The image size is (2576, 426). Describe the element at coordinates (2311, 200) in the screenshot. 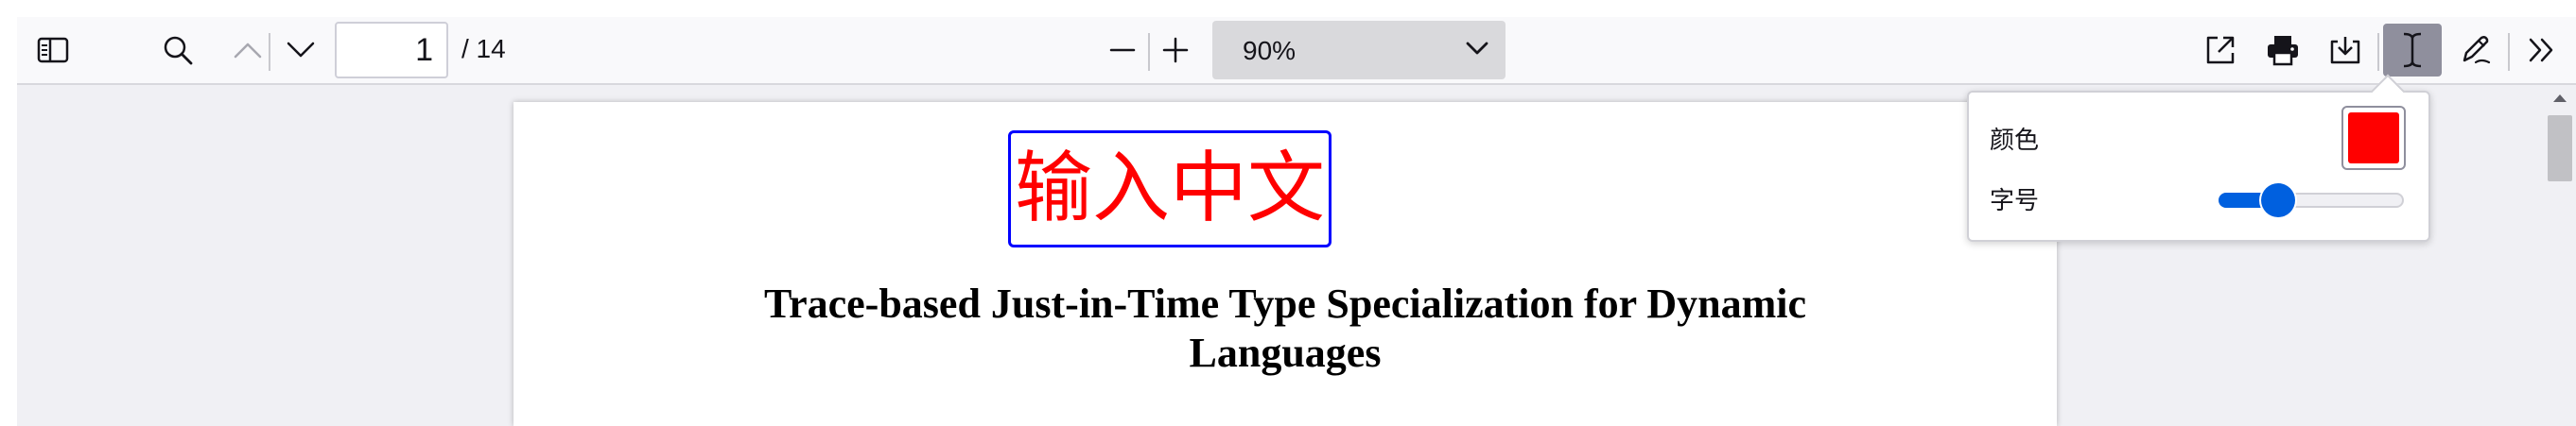

I see `font-size-slider` at that location.